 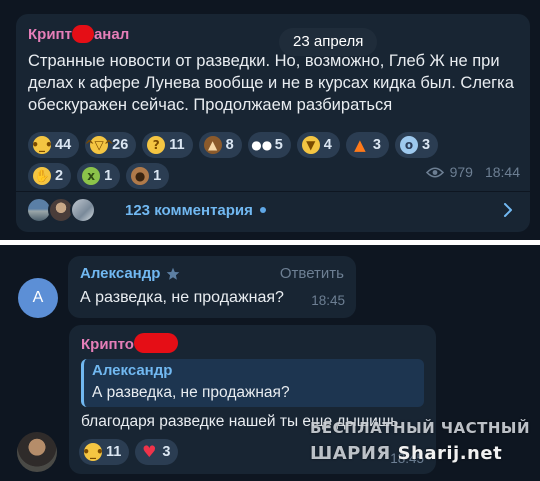 I want to click on reply-author-start: Крипто, so click(x=107, y=344).